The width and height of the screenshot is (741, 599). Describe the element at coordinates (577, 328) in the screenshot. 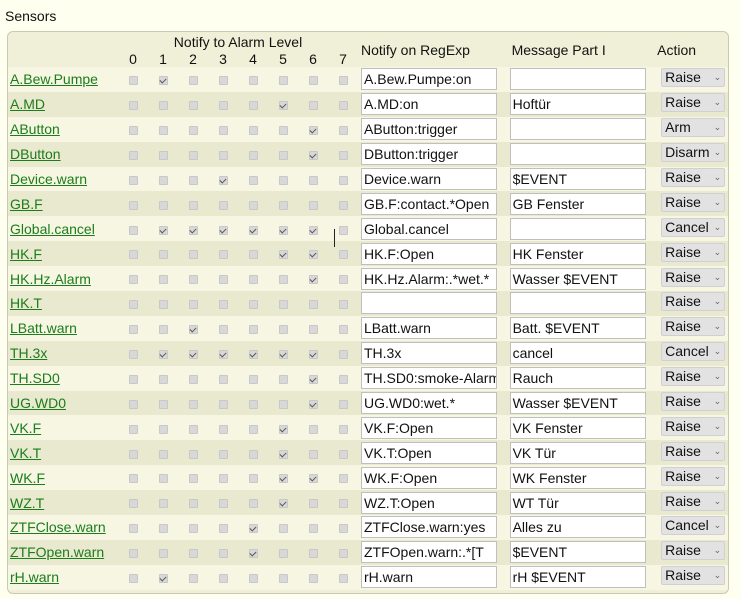

I see `message-input: Batt. $EVENT` at that location.